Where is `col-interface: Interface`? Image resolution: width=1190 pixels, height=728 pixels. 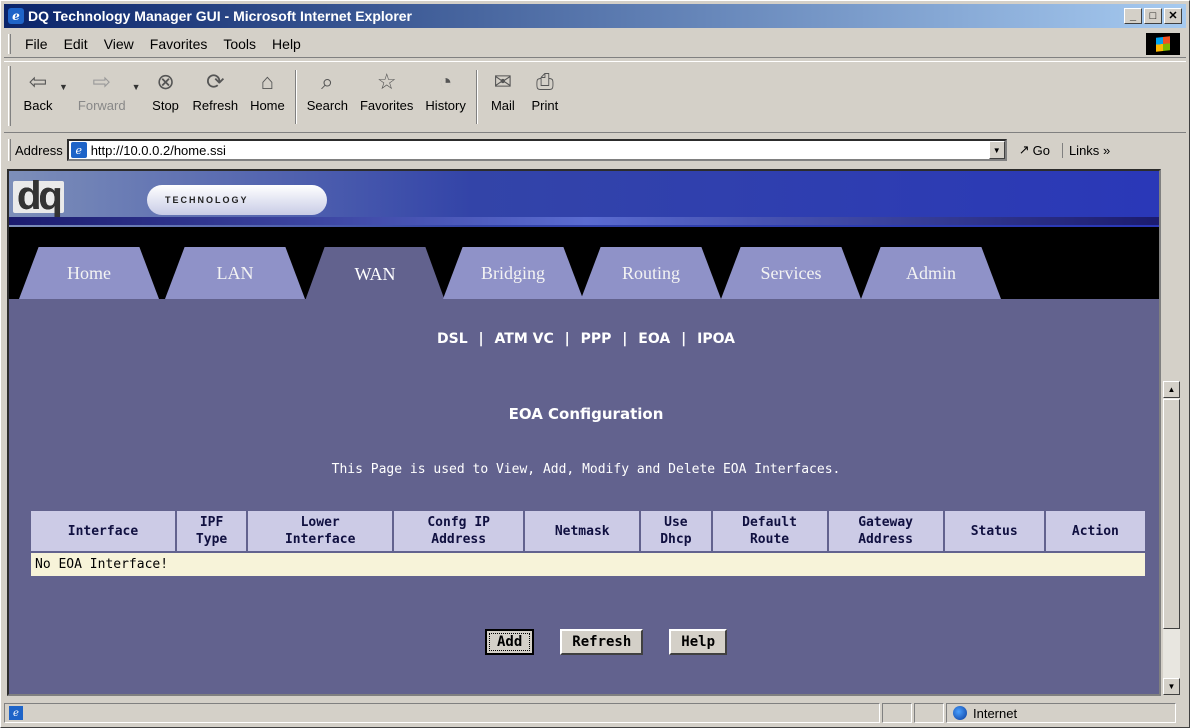 col-interface: Interface is located at coordinates (103, 531).